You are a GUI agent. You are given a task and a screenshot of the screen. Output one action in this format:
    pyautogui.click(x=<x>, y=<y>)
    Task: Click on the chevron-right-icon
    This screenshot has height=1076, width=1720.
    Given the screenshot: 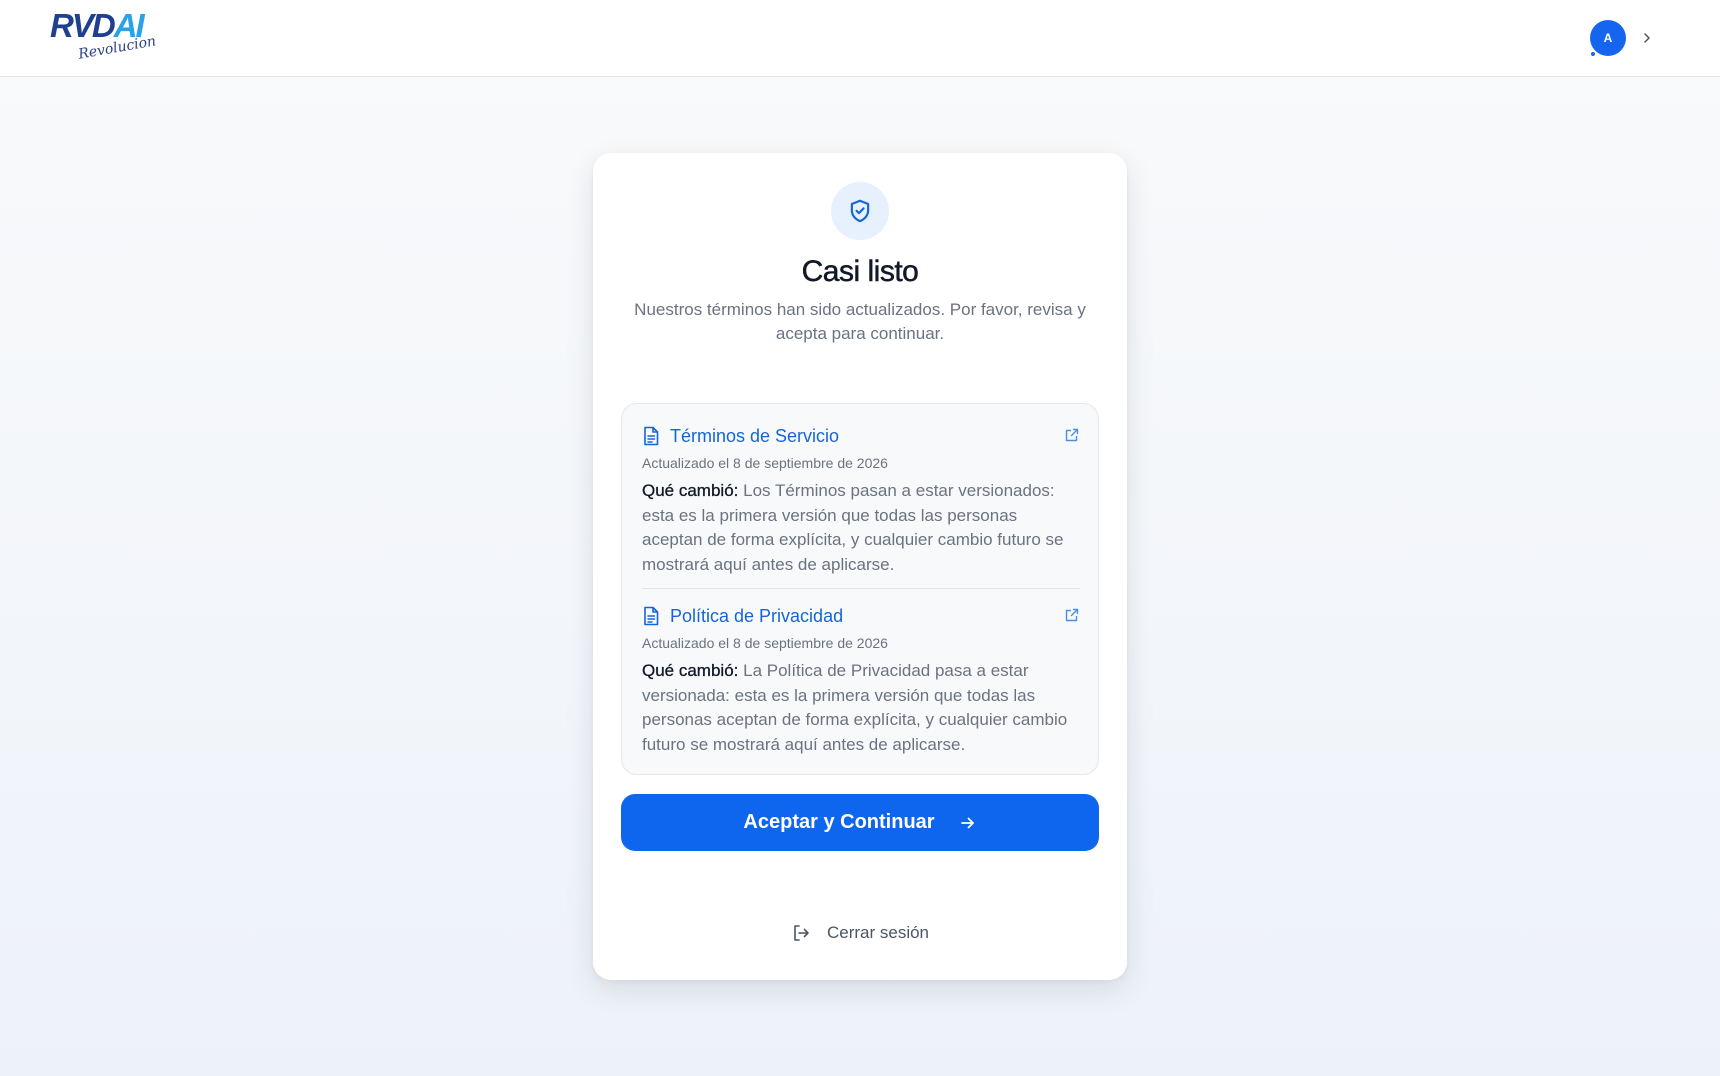 What is the action you would take?
    pyautogui.click(x=1647, y=38)
    